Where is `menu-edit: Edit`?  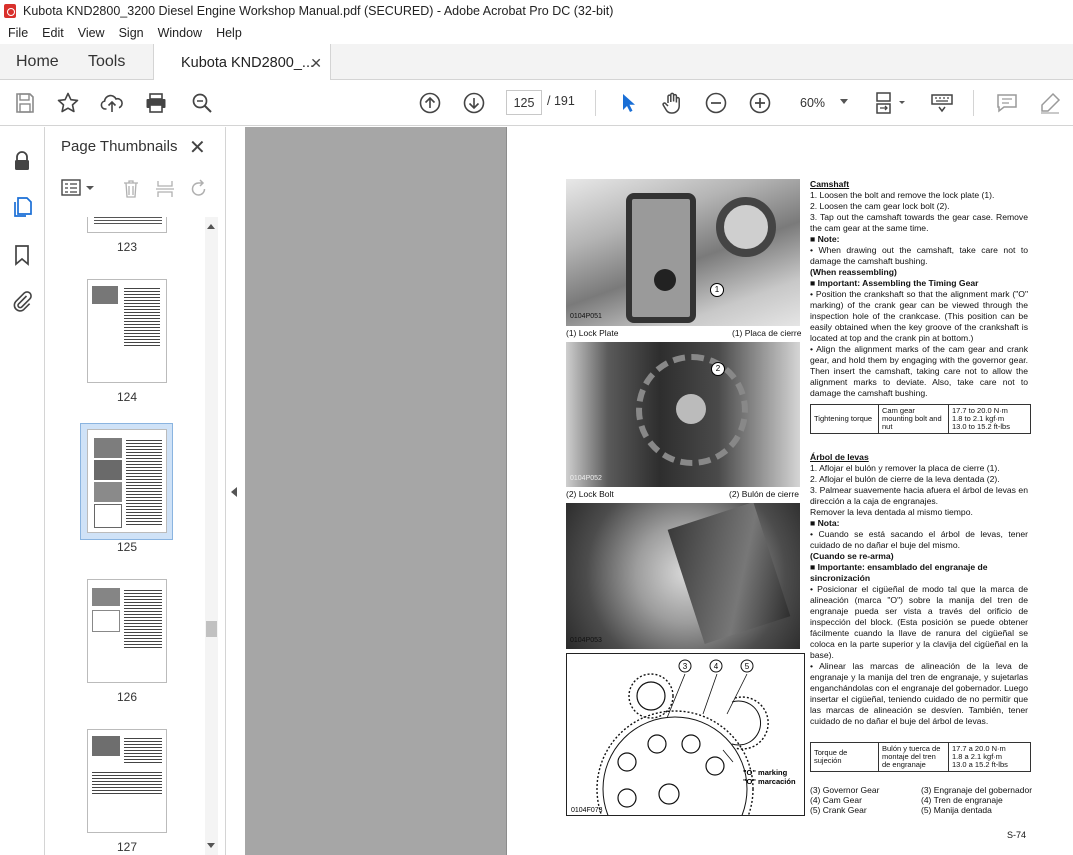
menu-edit: Edit is located at coordinates (53, 33).